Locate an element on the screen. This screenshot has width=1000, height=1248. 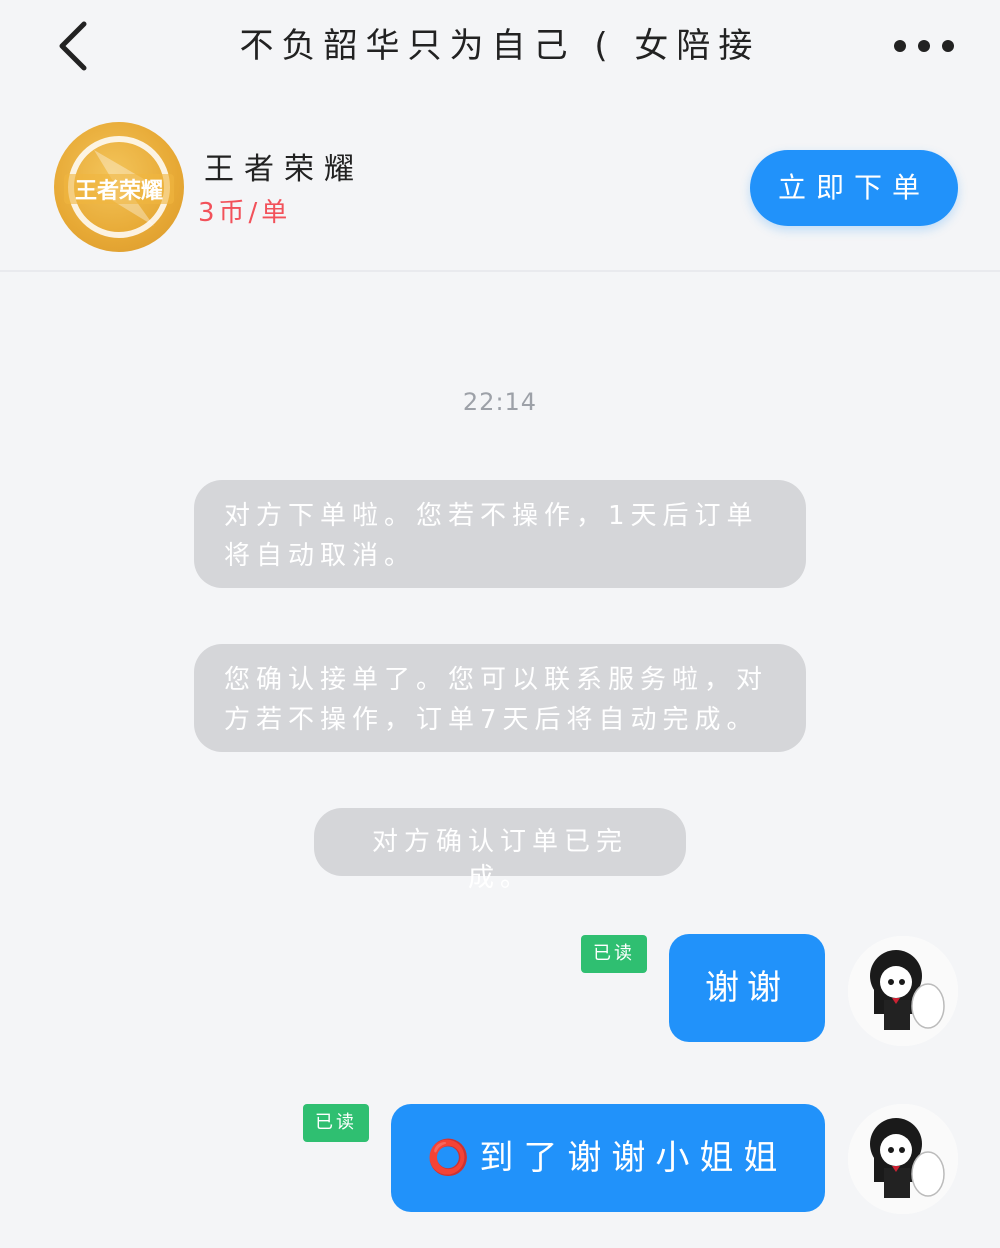
game-emblem-icon: 王者荣耀 is located at coordinates (119, 187).